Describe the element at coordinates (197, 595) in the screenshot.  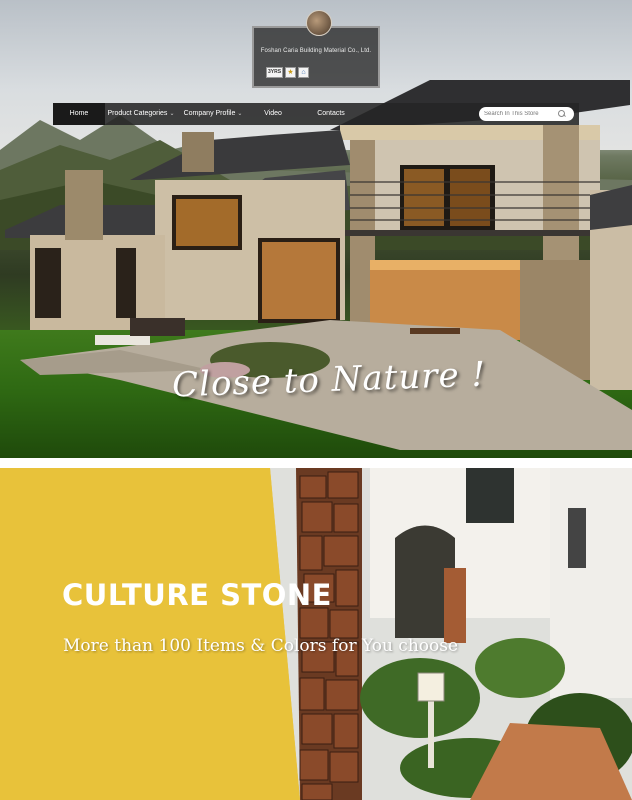
I see `banner-title: CULTURE STONE` at that location.